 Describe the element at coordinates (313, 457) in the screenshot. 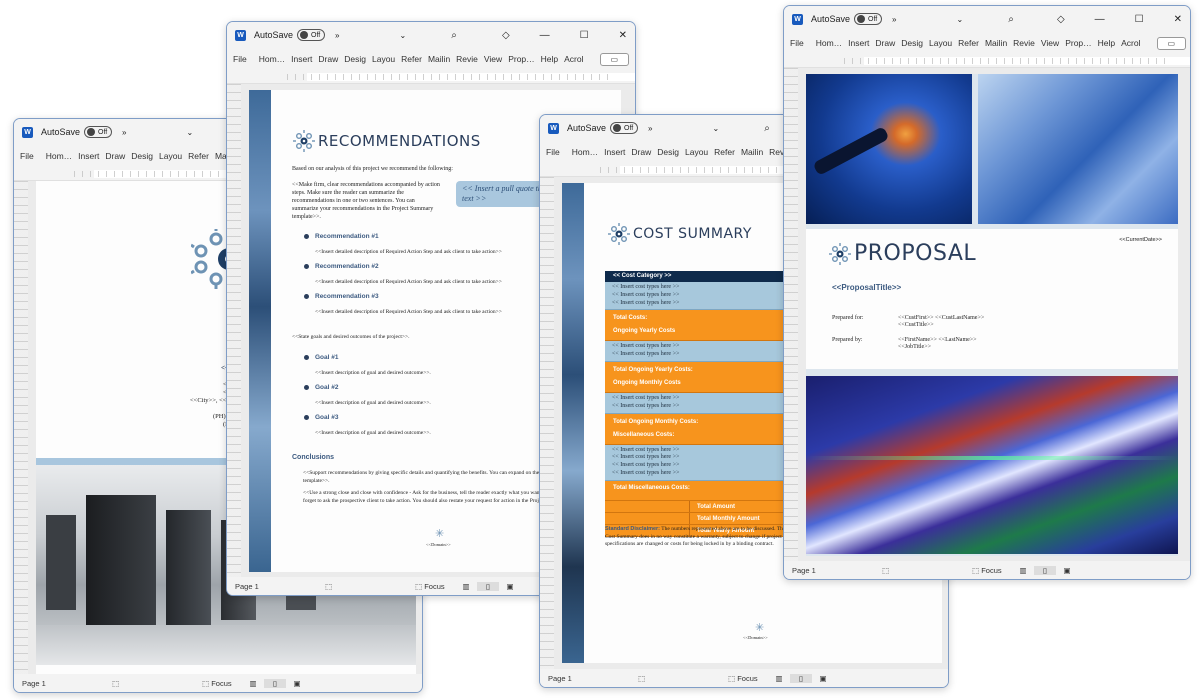

I see `conclusions-heading: Conclusions` at that location.